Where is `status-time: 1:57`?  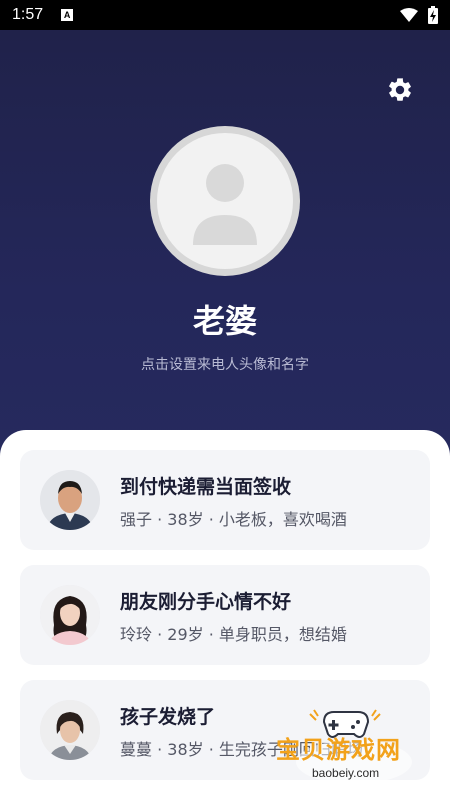
status-time: 1:57 is located at coordinates (28, 14).